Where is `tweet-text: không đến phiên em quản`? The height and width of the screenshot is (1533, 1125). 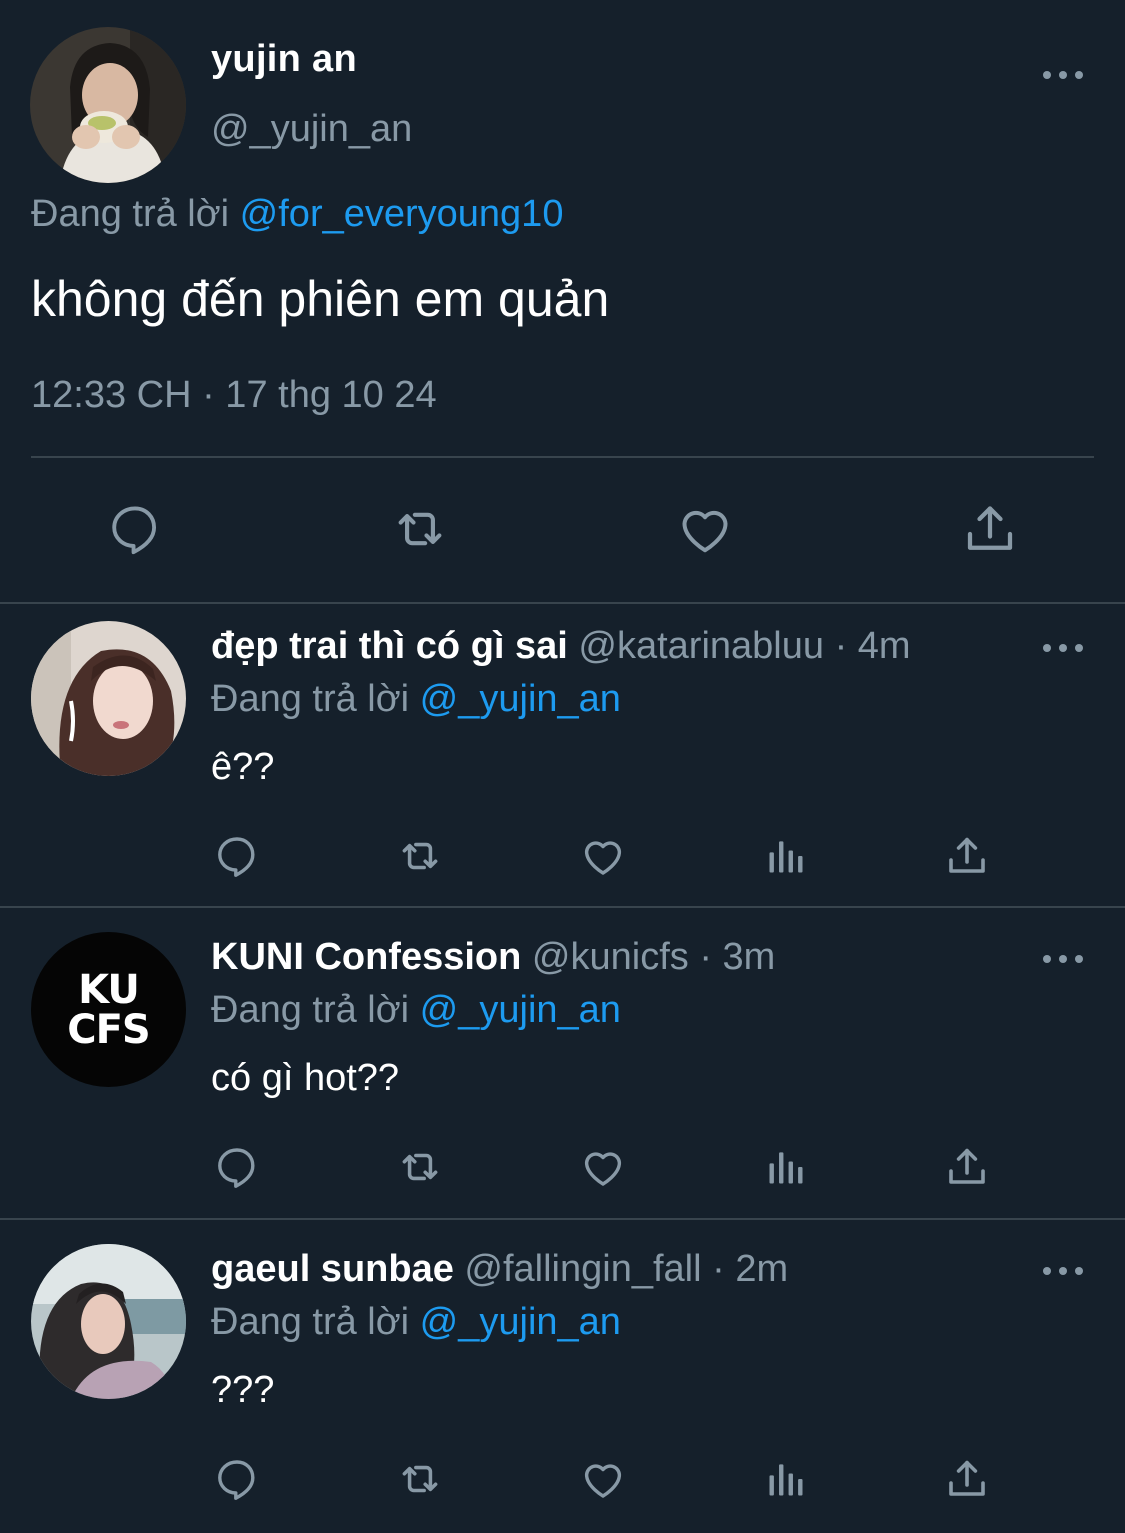 tweet-text: không đến phiên em quản is located at coordinates (320, 299).